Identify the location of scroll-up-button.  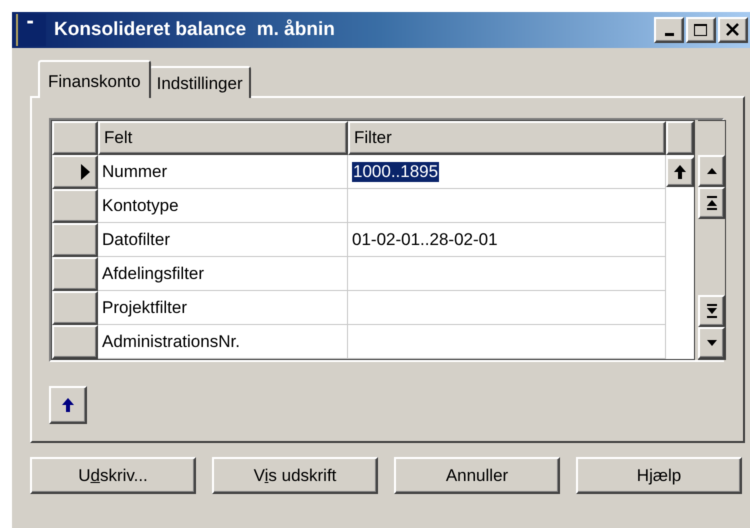
(711, 171).